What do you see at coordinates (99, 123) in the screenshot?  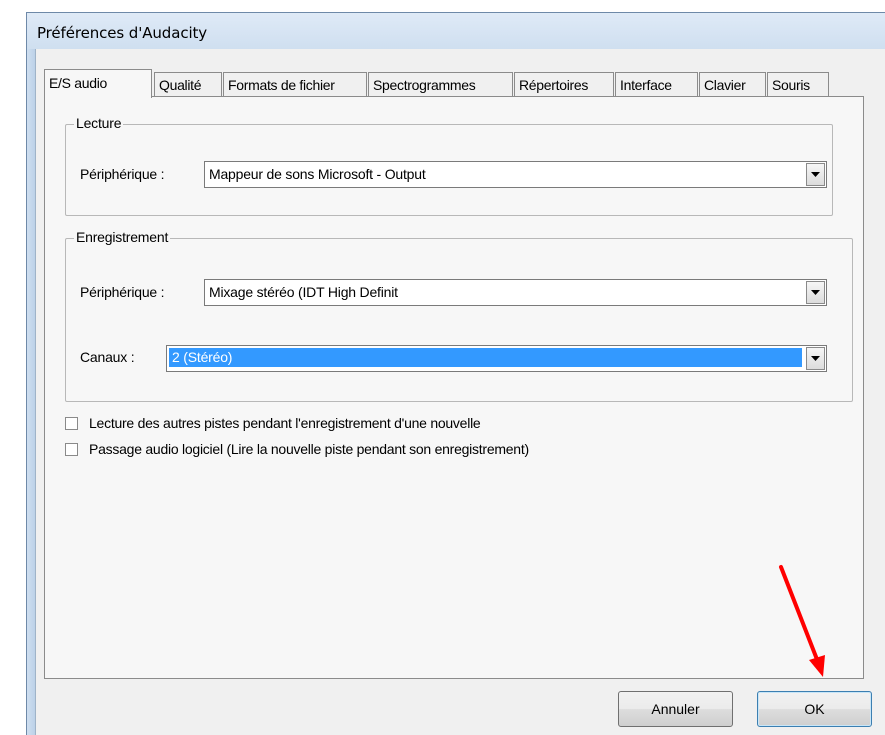 I see `playback-group-label: Lecture` at bounding box center [99, 123].